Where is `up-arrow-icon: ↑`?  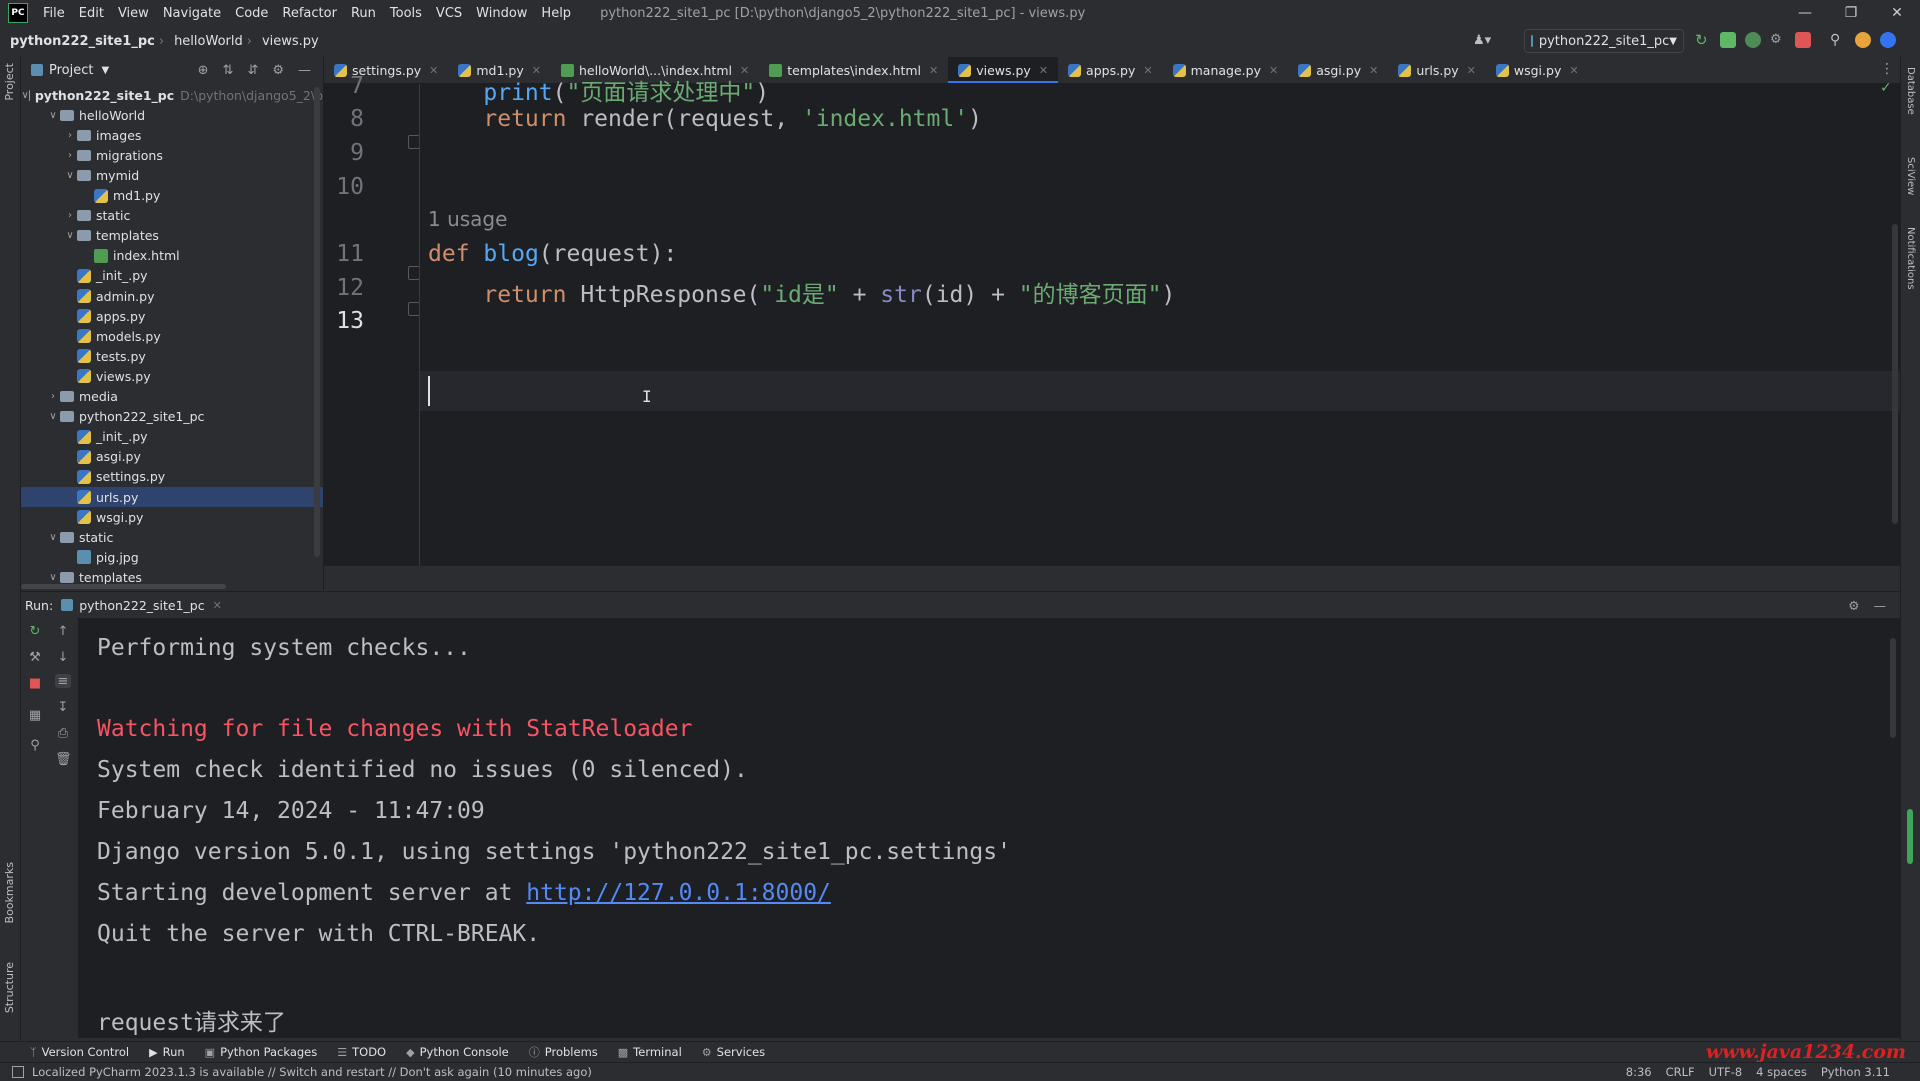
up-arrow-icon: ↑ is located at coordinates (63, 631).